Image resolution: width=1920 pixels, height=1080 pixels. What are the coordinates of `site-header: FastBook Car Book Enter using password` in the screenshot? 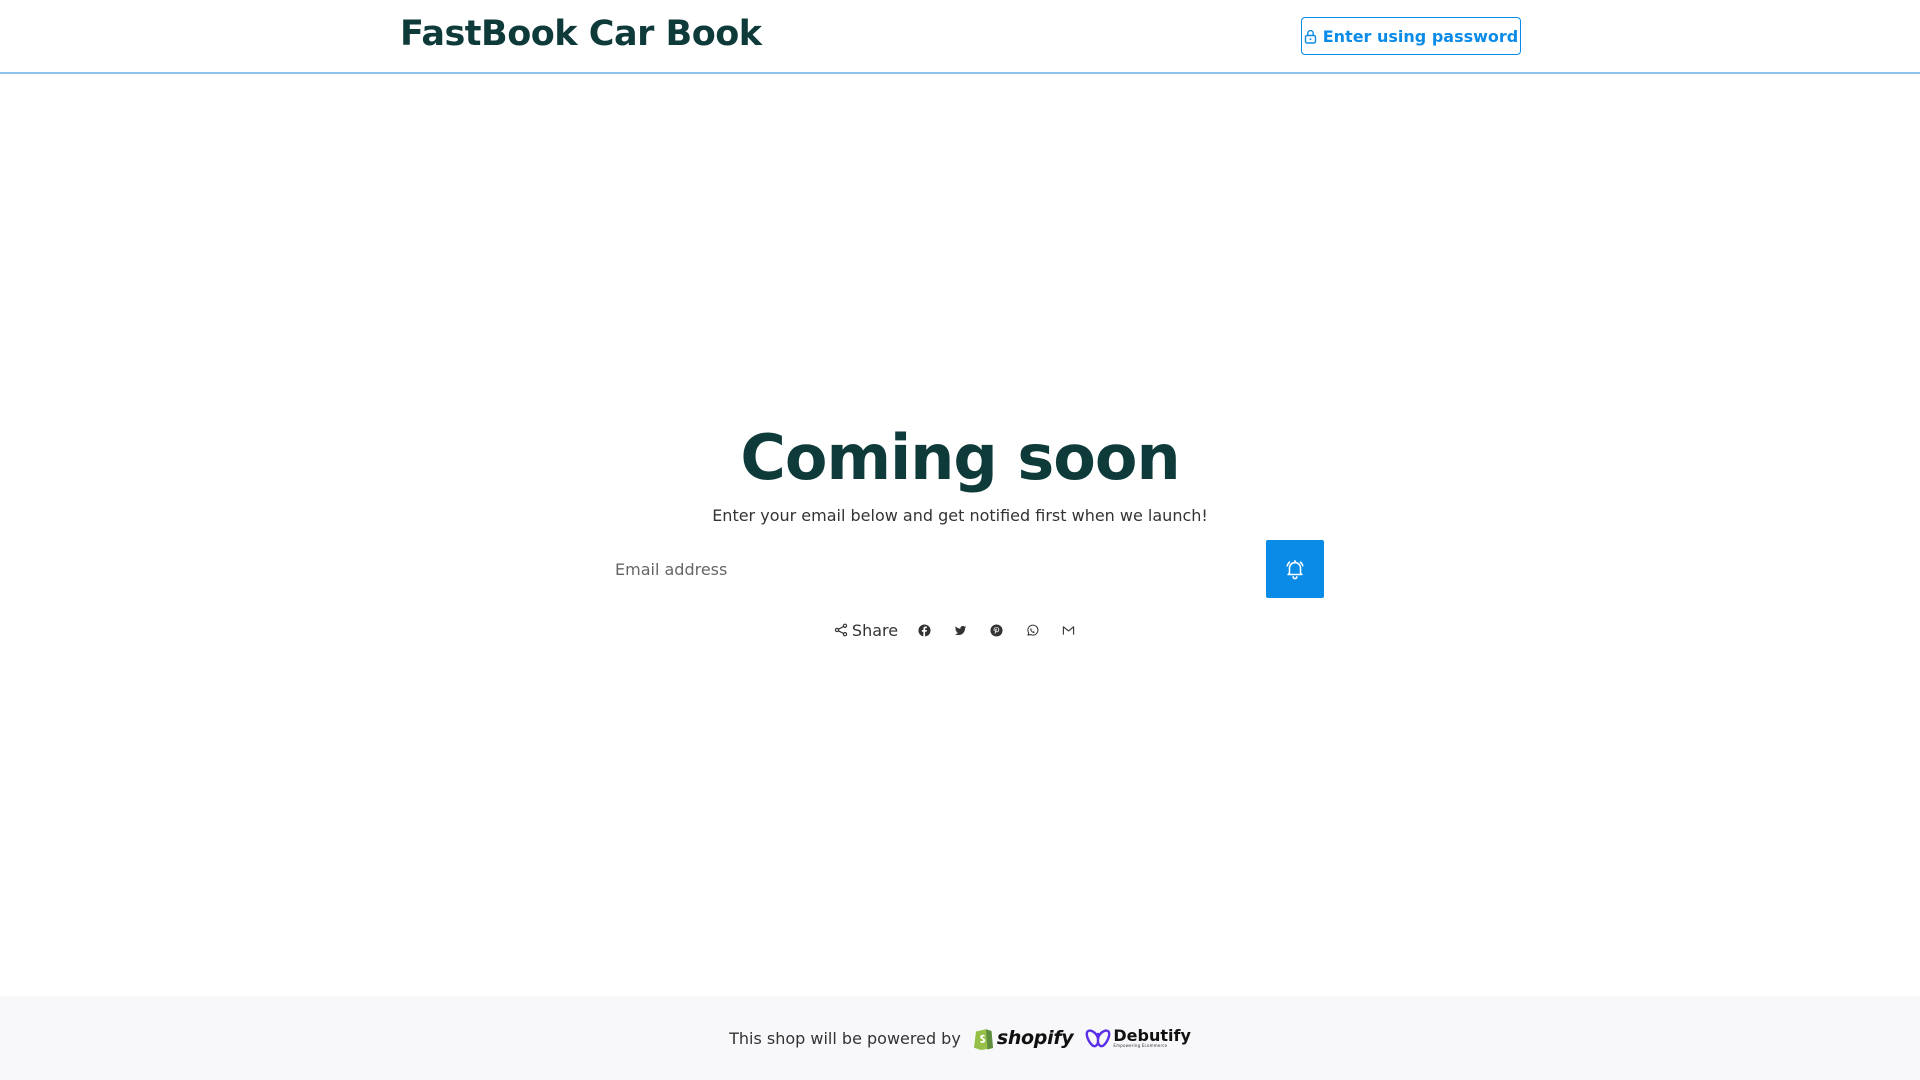 It's located at (960, 37).